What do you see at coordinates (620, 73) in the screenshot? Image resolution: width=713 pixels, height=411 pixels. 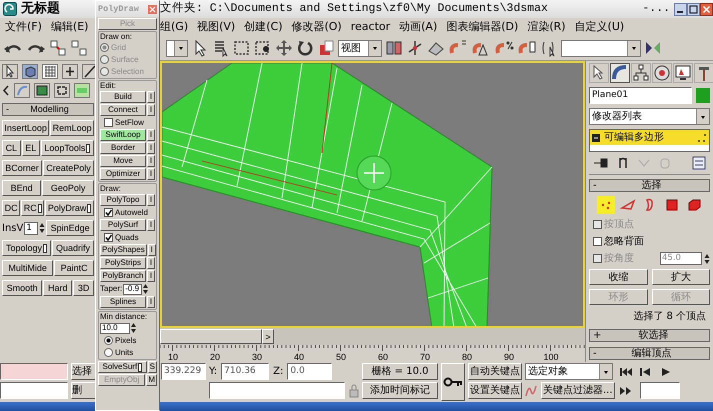 I see `bend-icon` at bounding box center [620, 73].